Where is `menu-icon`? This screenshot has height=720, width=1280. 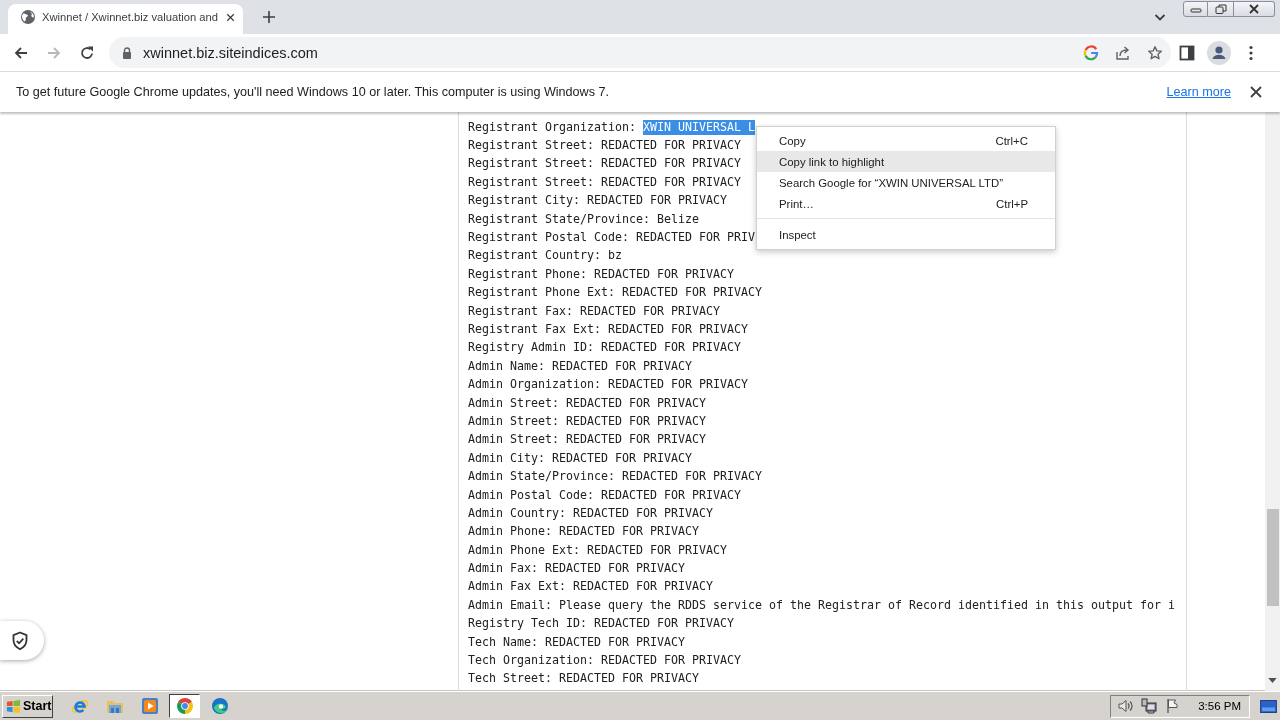 menu-icon is located at coordinates (1251, 52).